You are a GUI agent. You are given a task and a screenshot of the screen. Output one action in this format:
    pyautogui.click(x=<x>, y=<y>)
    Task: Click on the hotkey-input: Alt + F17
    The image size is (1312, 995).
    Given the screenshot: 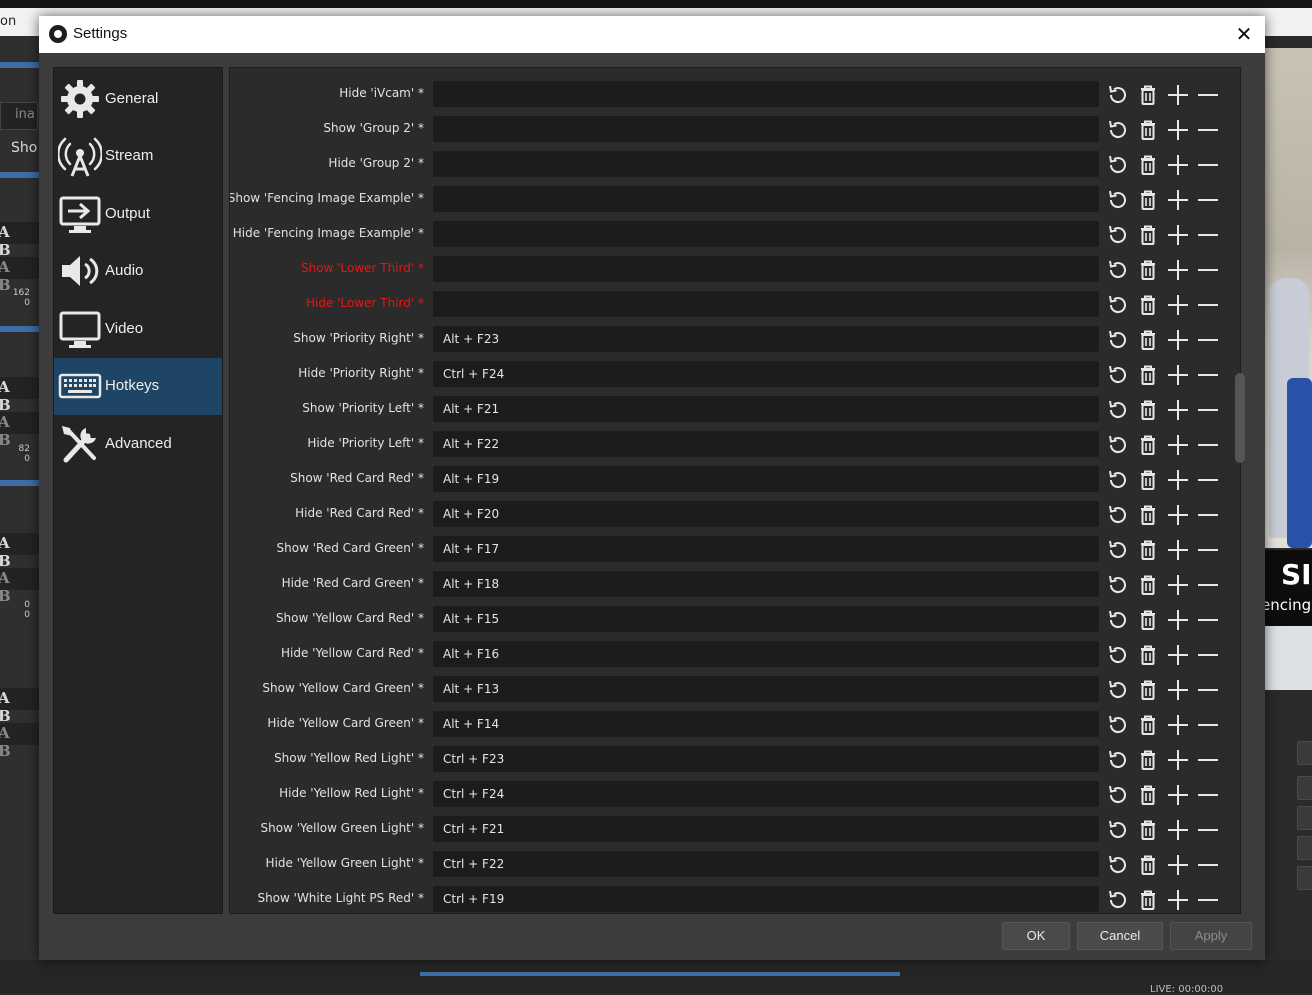 What is the action you would take?
    pyautogui.click(x=766, y=549)
    